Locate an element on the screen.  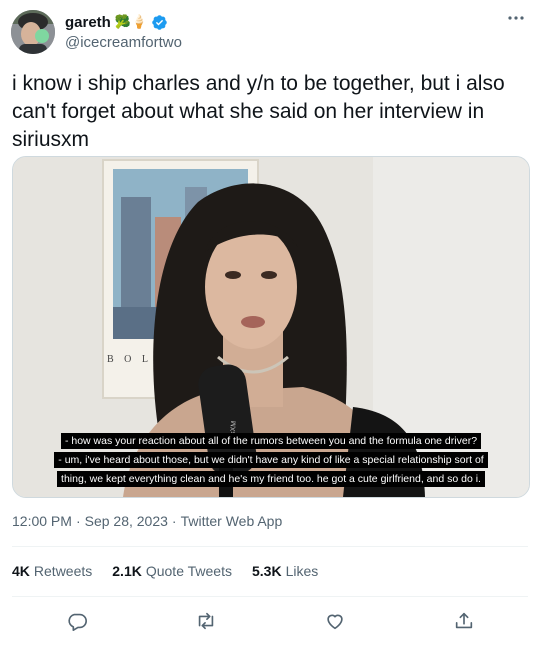
author-emoji: 🥦🍦 is located at coordinates (131, 21).